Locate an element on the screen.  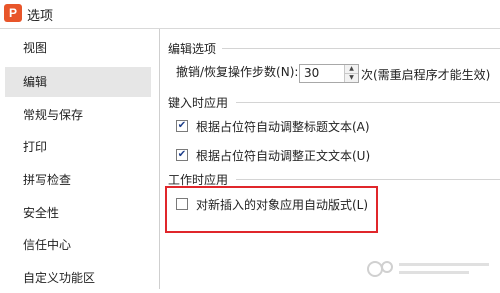
undo-steps-note: 次(需重启程序才能生效) is located at coordinates (426, 75).